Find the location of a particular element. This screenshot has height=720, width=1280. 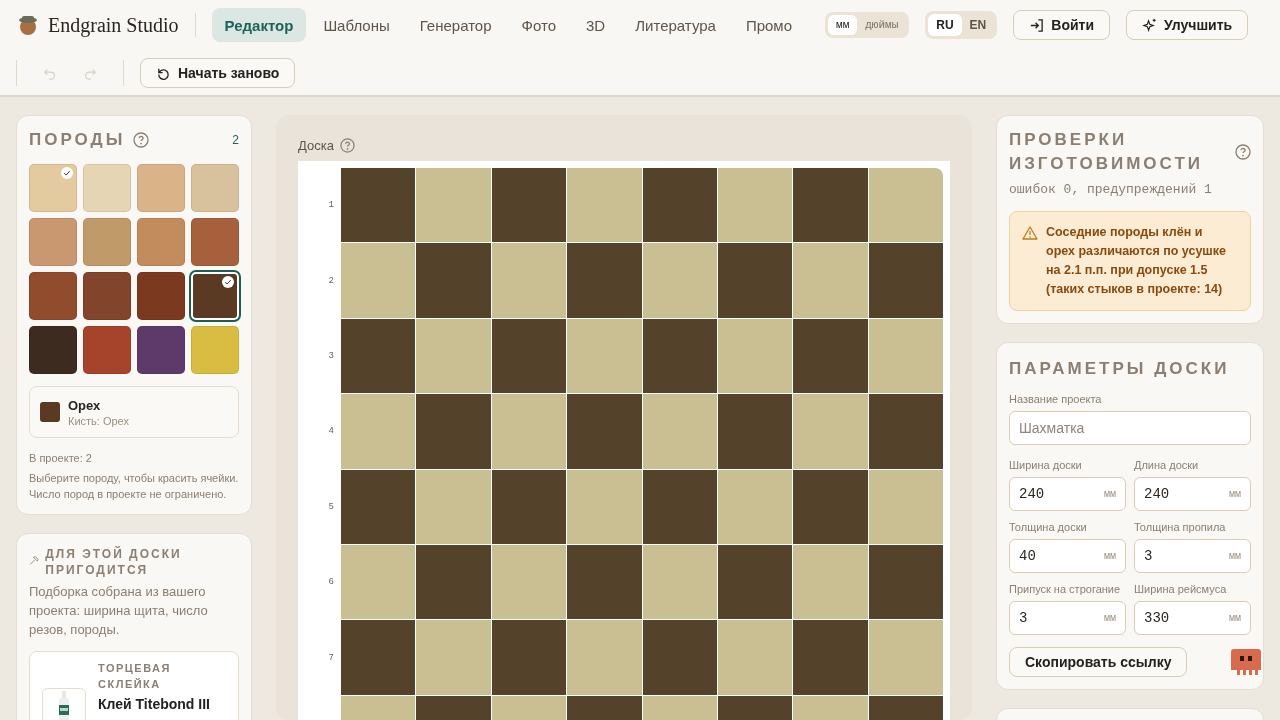

nav-tab: Фото is located at coordinates (539, 25).